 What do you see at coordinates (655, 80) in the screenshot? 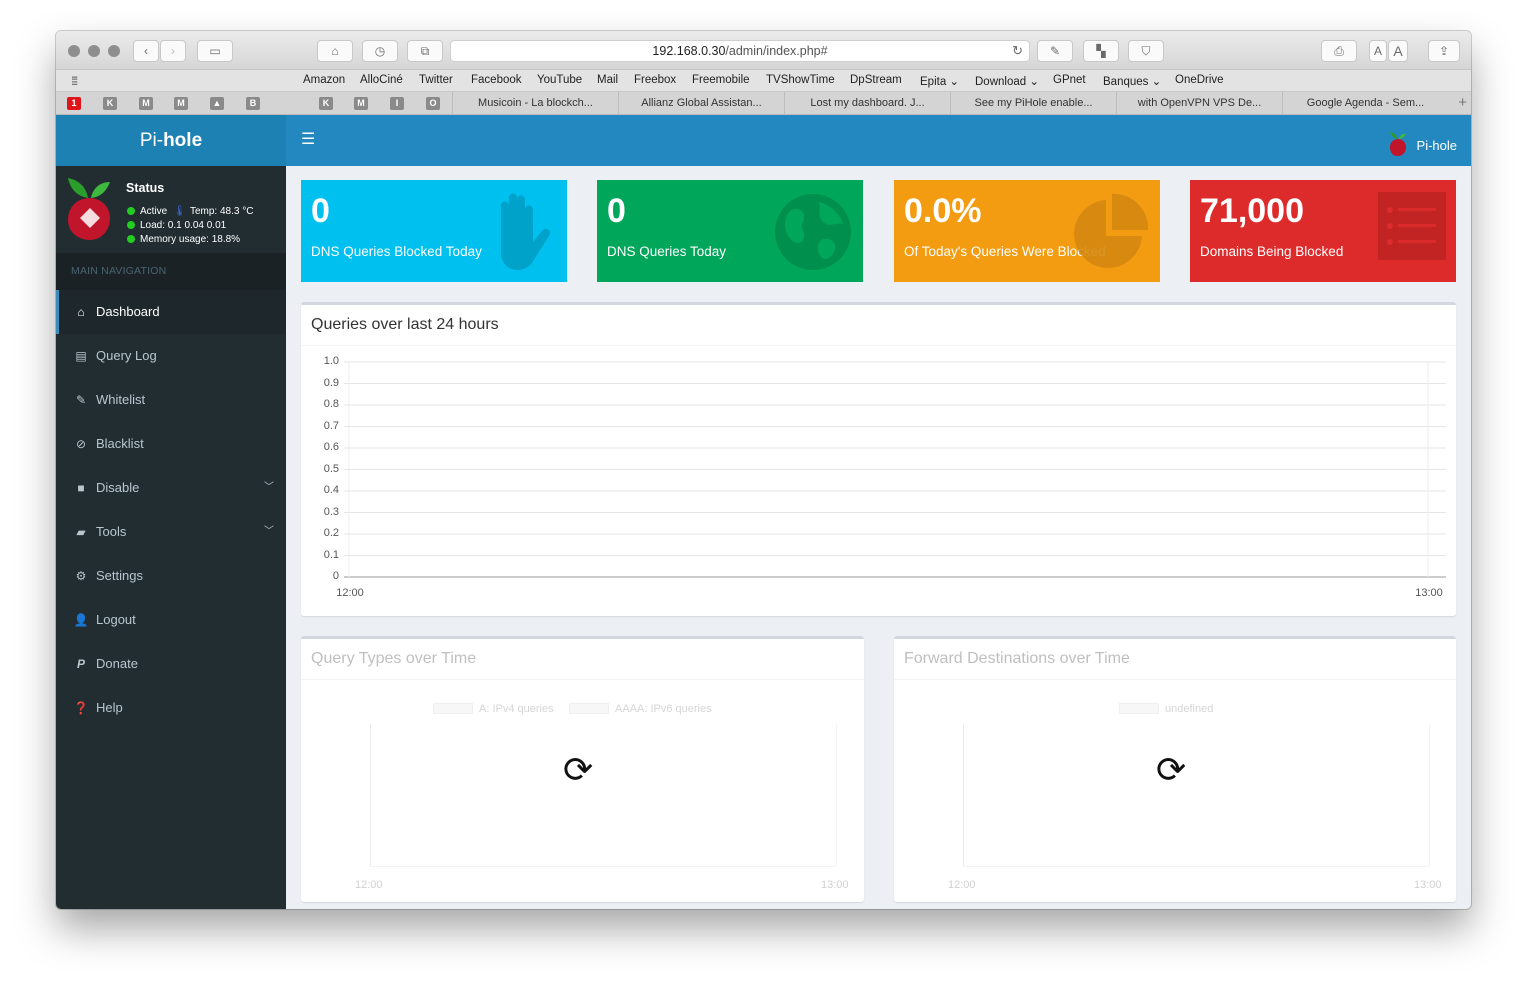
I see `favorite-link: Freebox` at bounding box center [655, 80].